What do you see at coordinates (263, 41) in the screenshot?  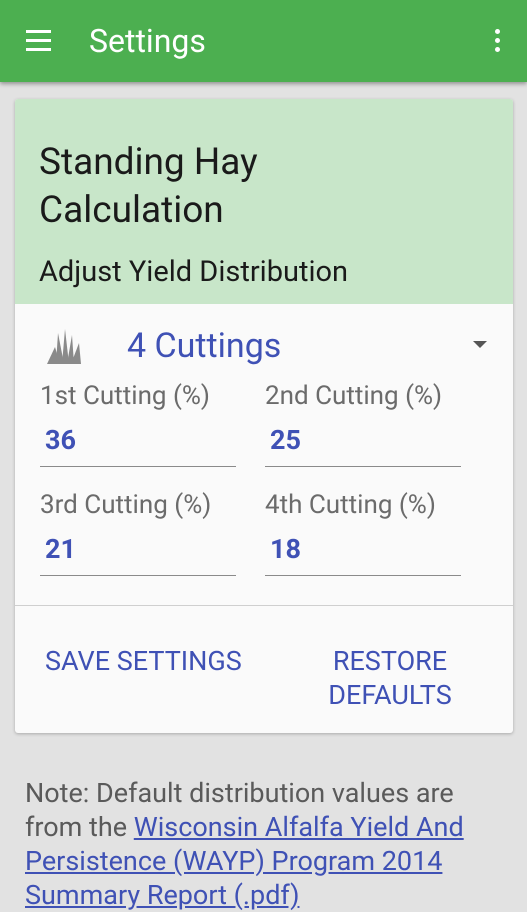 I see `app-bar: Settings` at bounding box center [263, 41].